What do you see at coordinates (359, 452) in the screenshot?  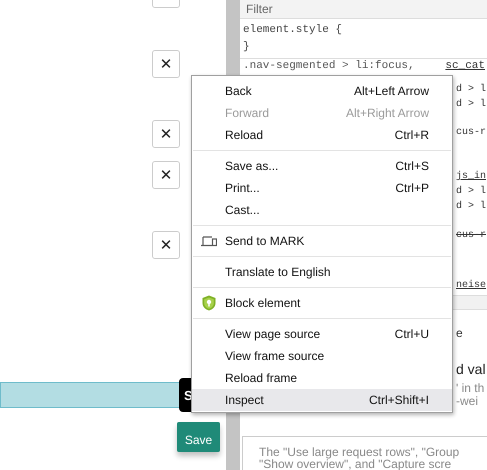 I see `description-text: The "Use large request rows", "Group` at bounding box center [359, 452].